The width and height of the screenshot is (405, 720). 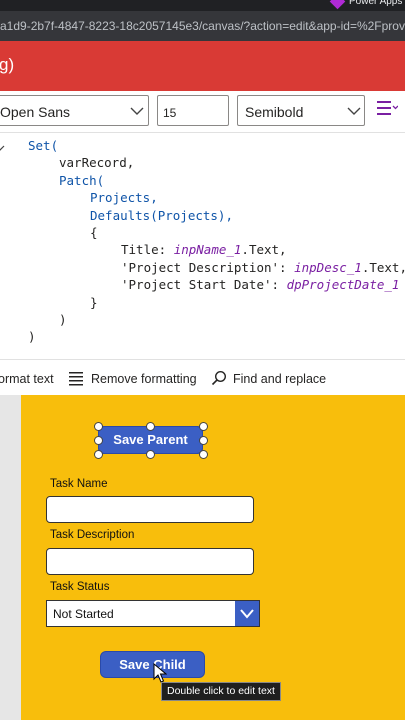 I want to click on format-text-button: ormat text, so click(x=27, y=379).